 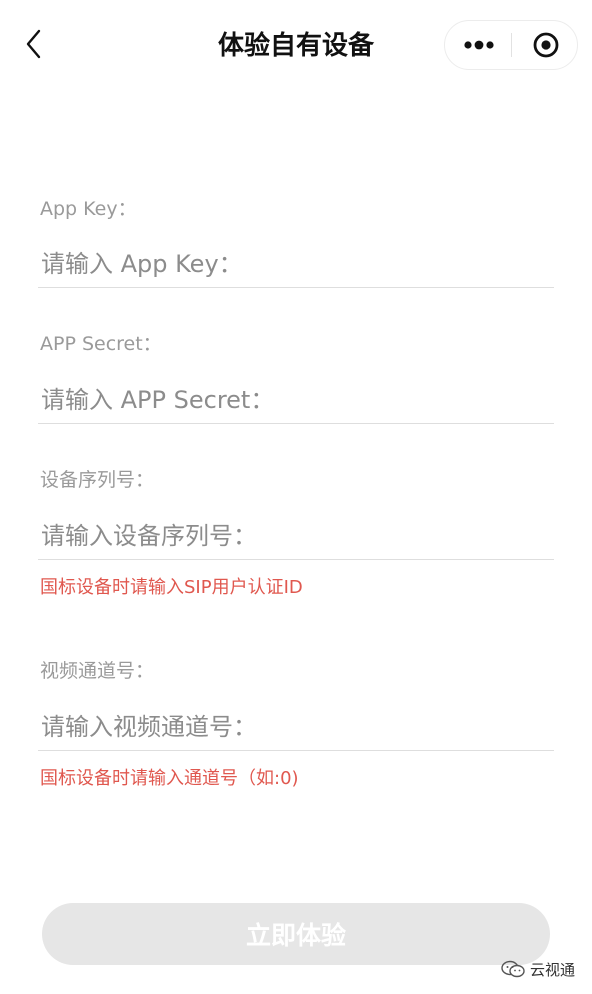 I want to click on video-channel-input, so click(x=296, y=727).